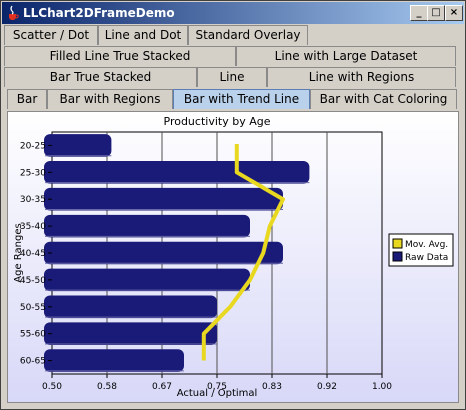  What do you see at coordinates (162, 387) in the screenshot?
I see `x-tick-label: 0.67` at bounding box center [162, 387].